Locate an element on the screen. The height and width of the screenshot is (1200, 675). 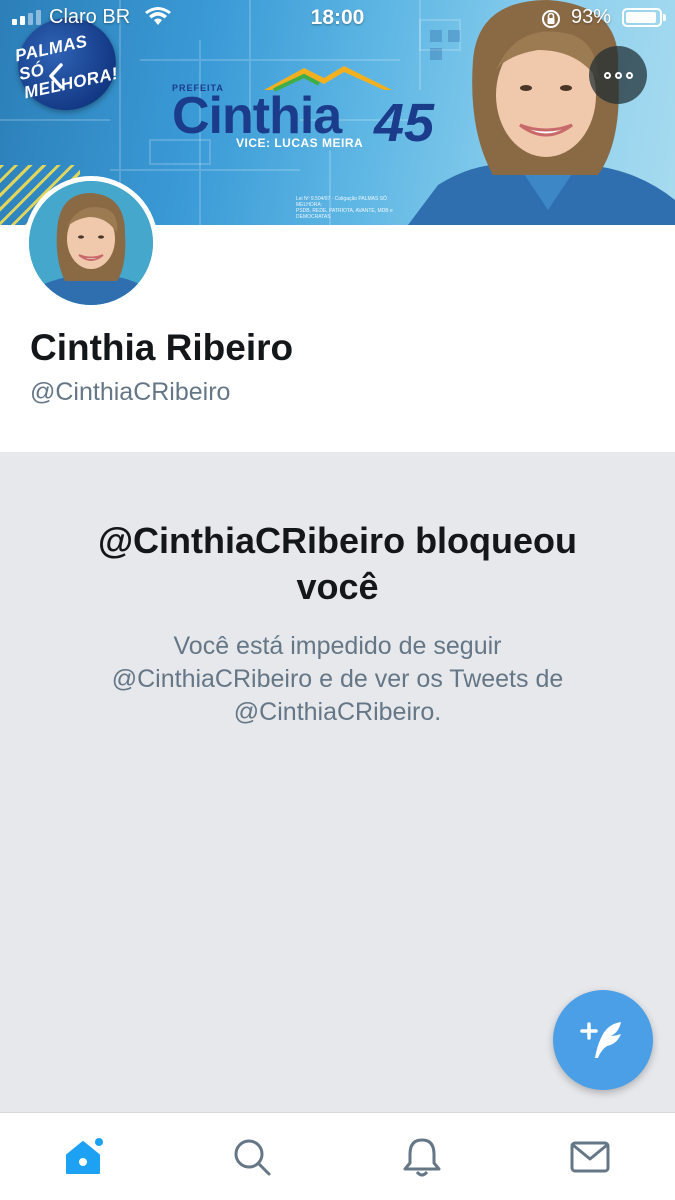
battery-percentage: 93% is located at coordinates (591, 17).